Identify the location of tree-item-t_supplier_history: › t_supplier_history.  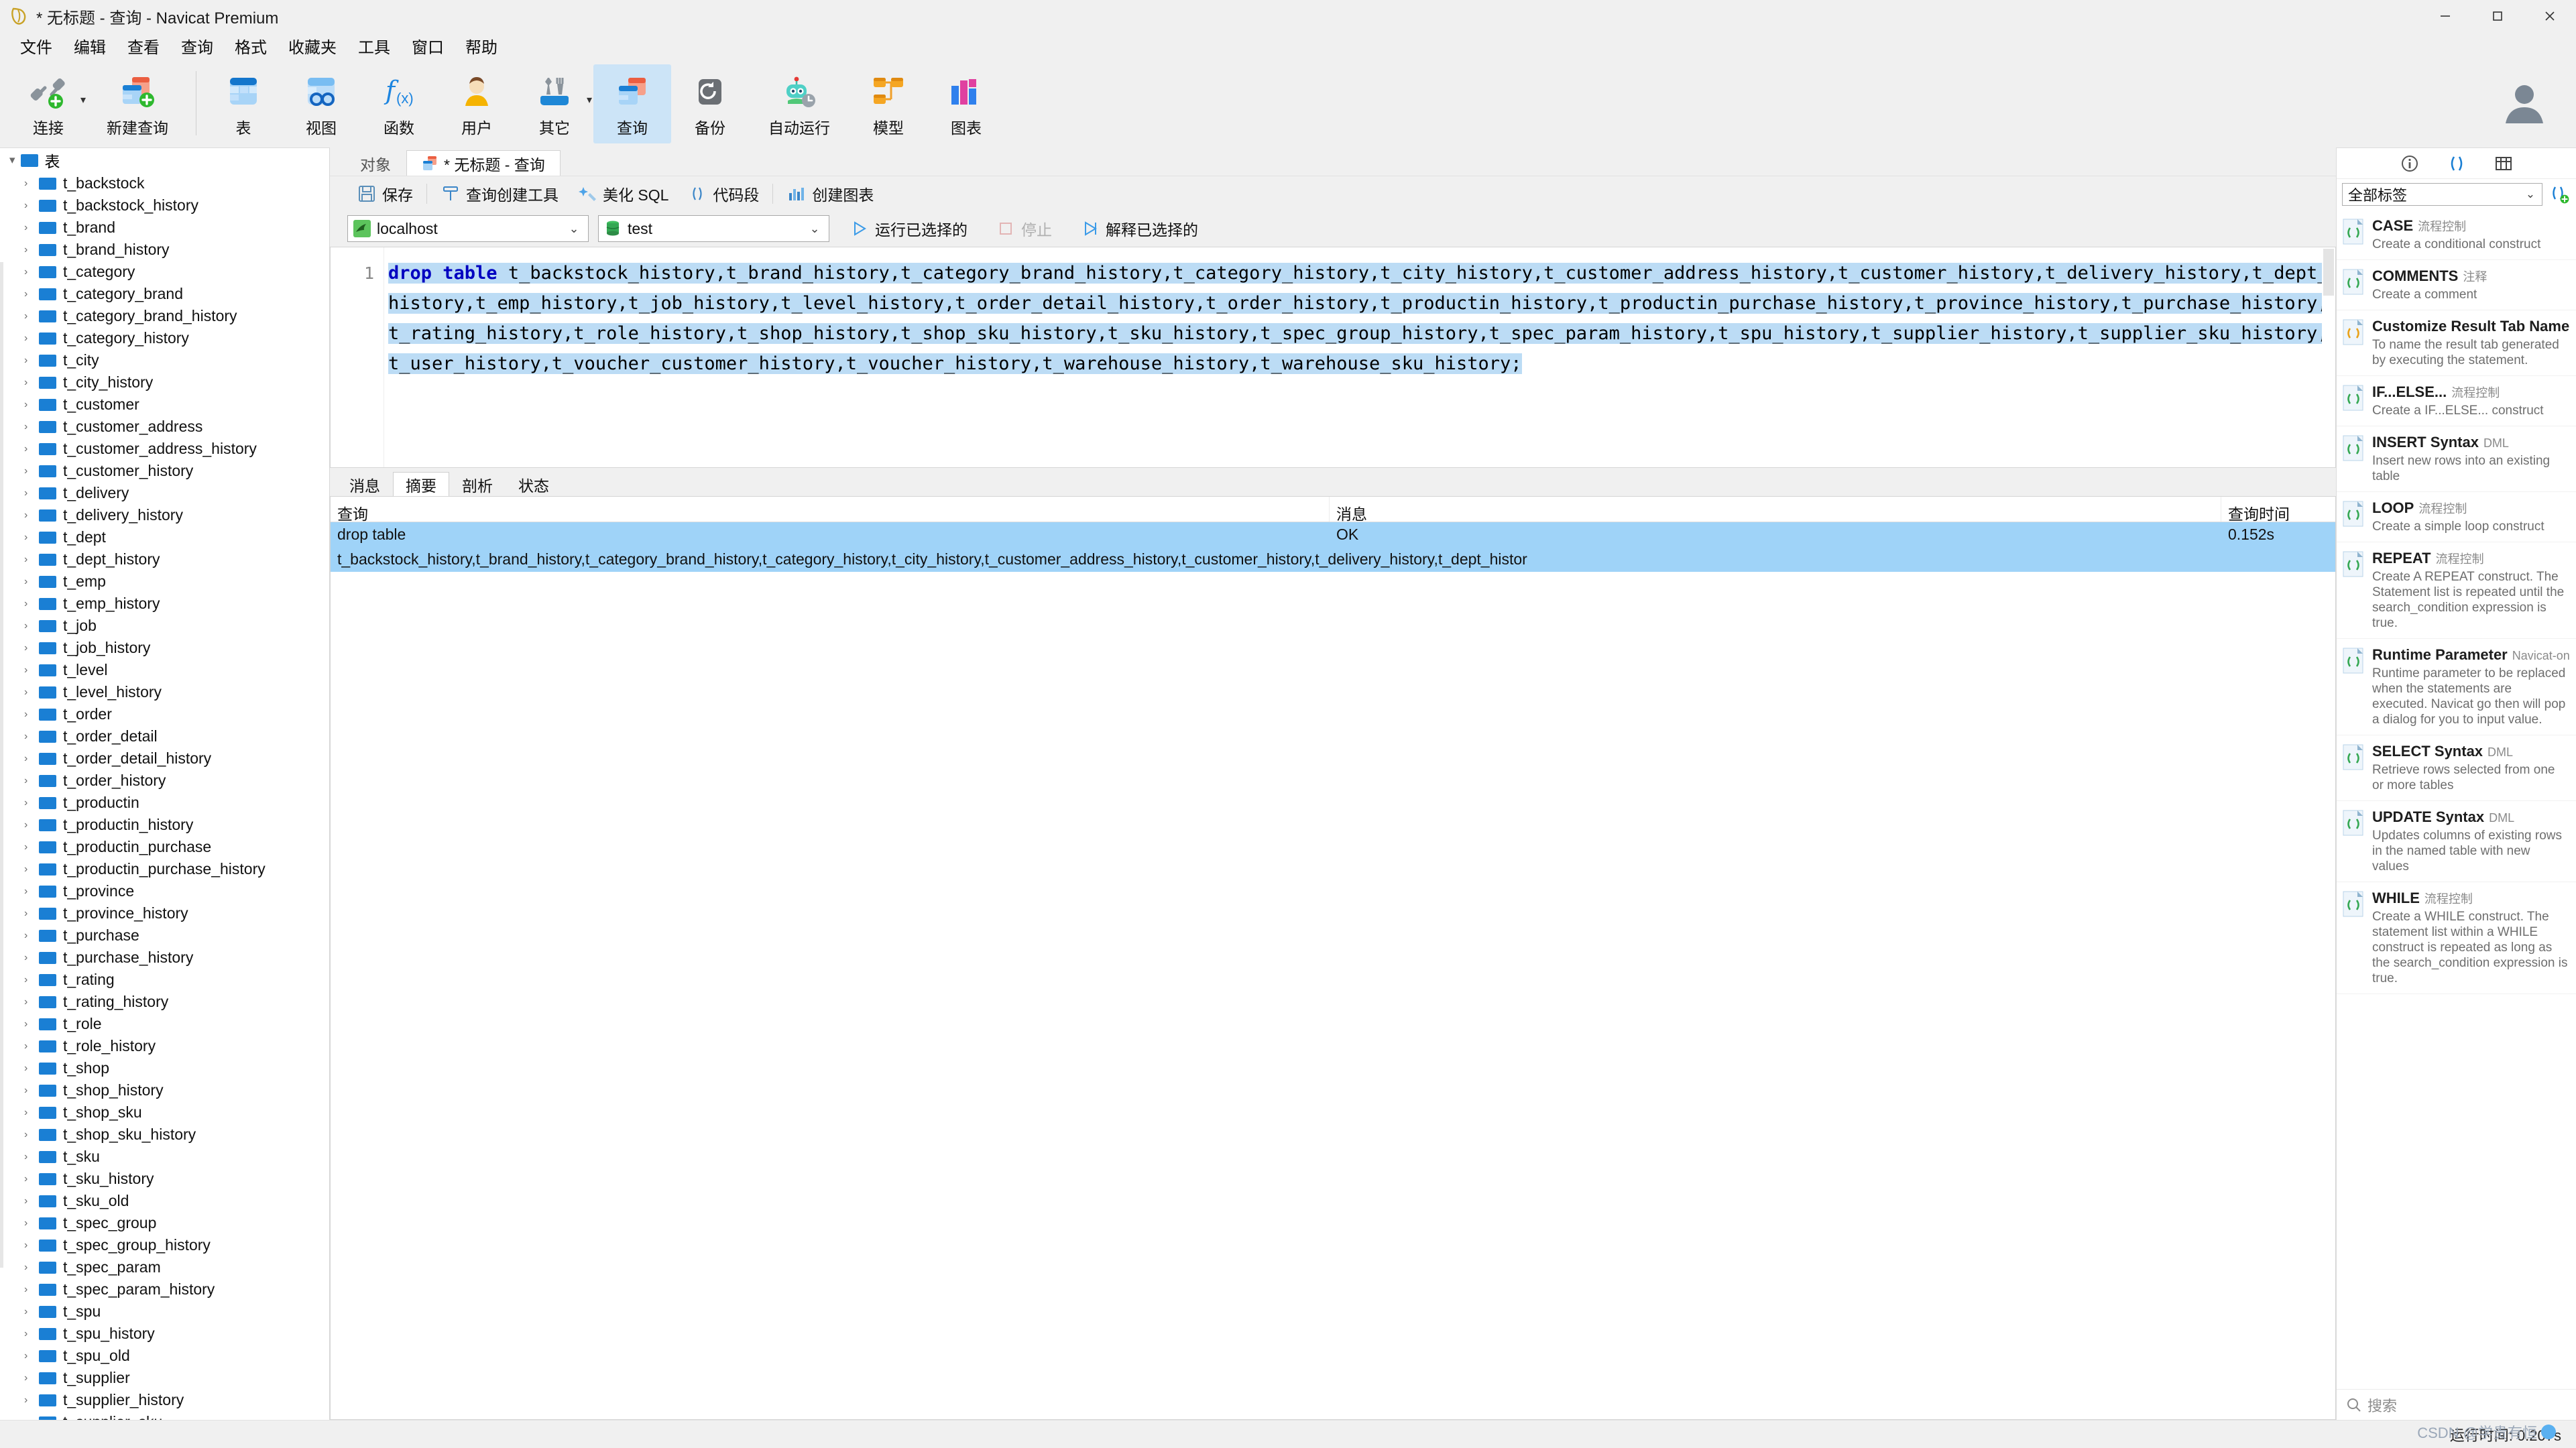
(164, 1400).